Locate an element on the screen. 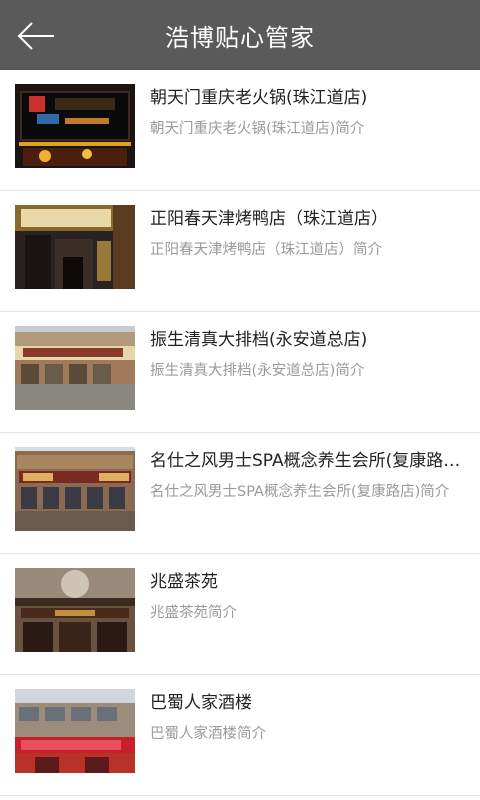 This screenshot has width=480, height=800. store-intro: 名仕之风男士SPA概念养生会所(复康路店)简介 is located at coordinates (300, 492).